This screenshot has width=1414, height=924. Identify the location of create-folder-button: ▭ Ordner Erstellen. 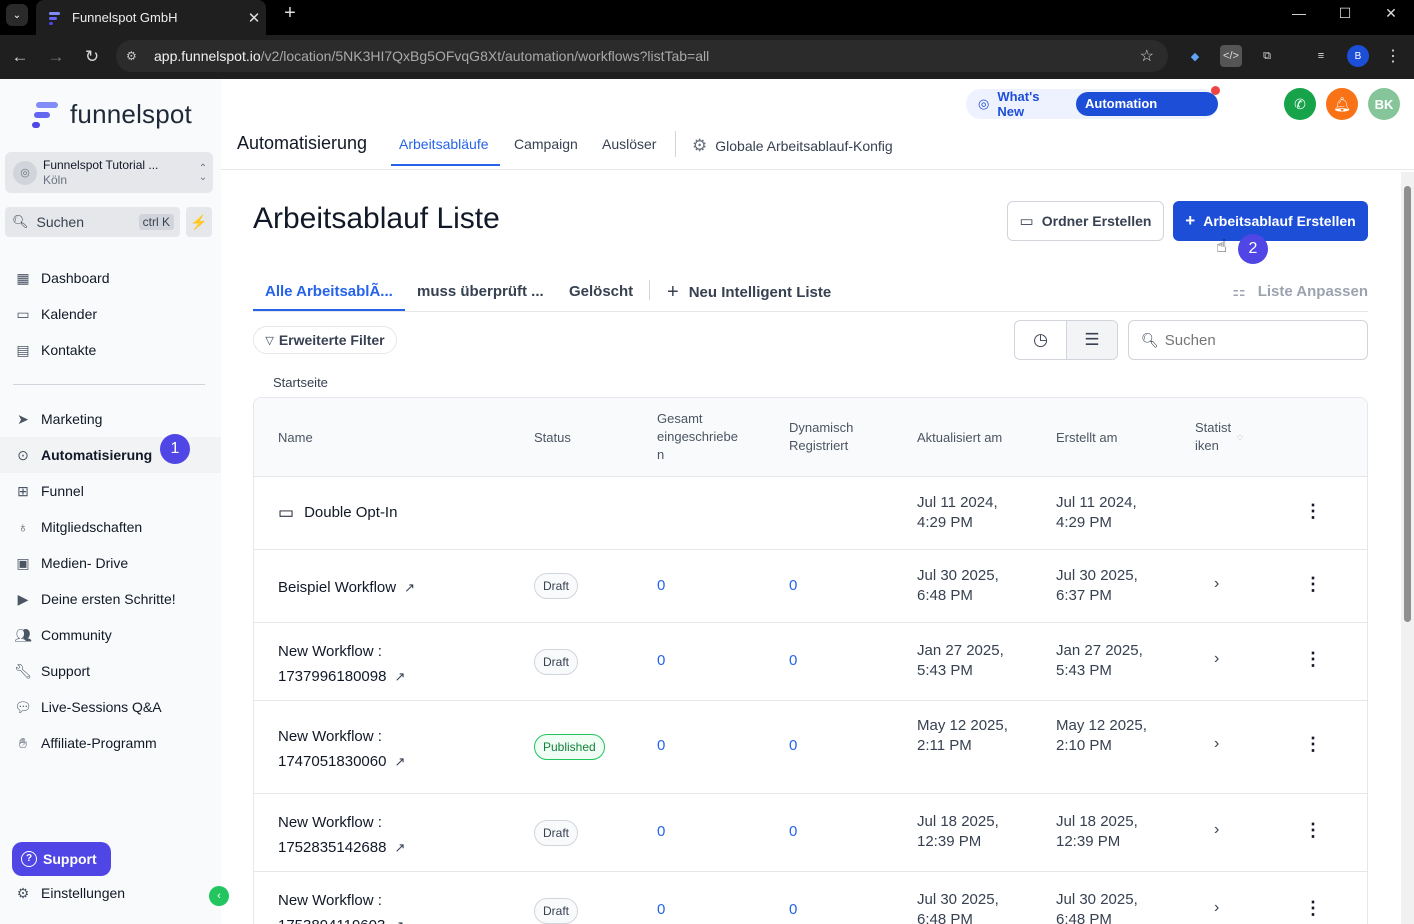
(1085, 221).